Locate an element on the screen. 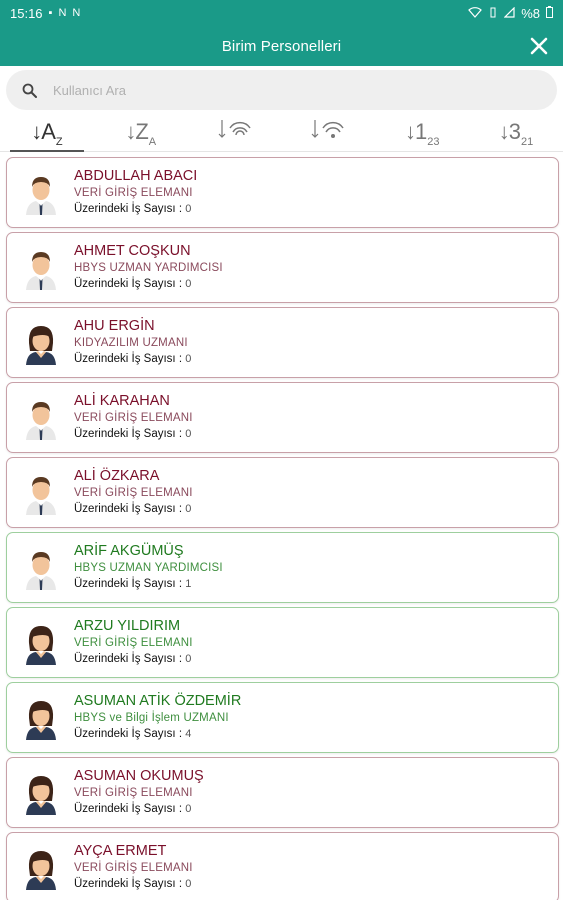 This screenshot has width=563, height=900. close-button is located at coordinates (539, 46).